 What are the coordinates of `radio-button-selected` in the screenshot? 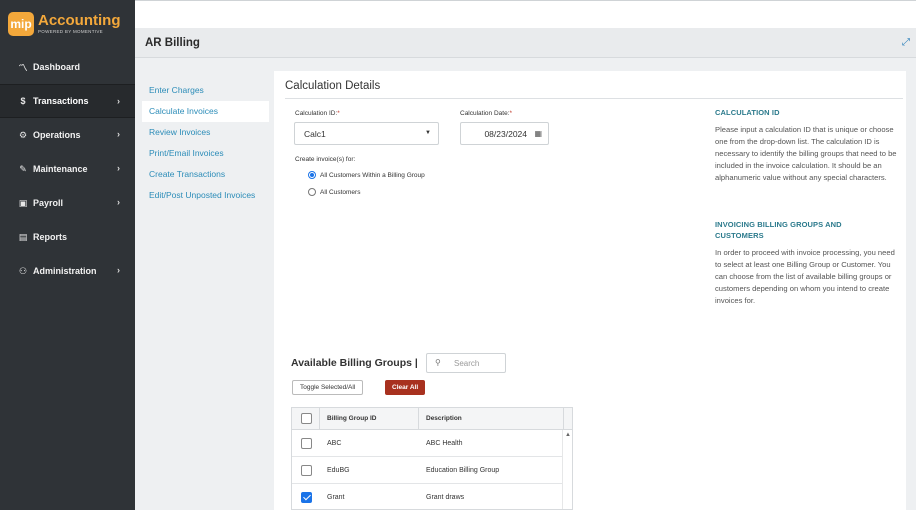 It's located at (312, 175).